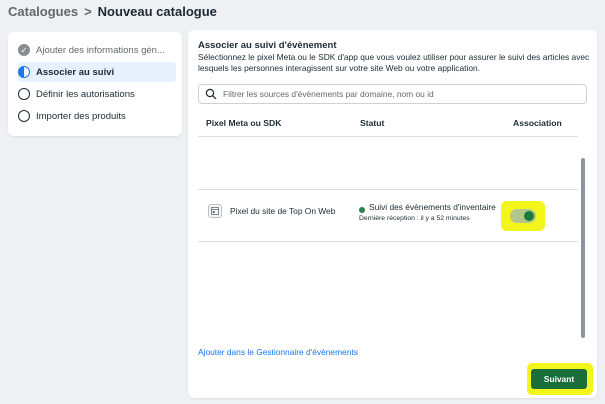 The width and height of the screenshot is (605, 404). I want to click on step-import-products: Importer des produits, so click(97, 116).